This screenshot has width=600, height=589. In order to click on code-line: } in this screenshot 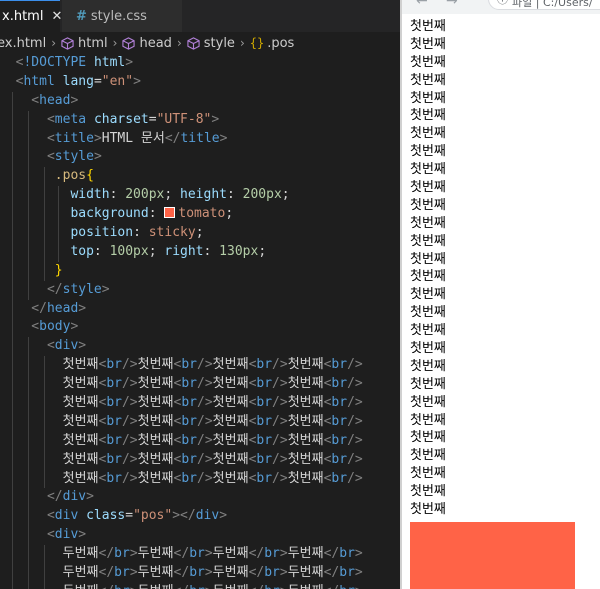, I will do `click(200, 271)`.